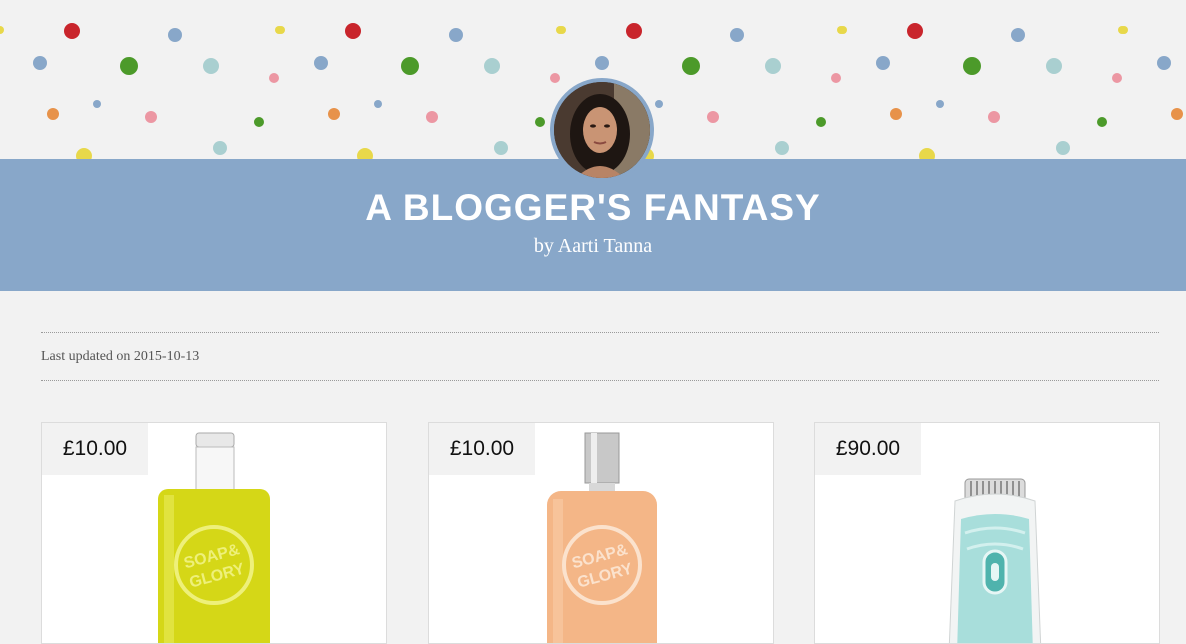 The image size is (1186, 644). I want to click on product-price: £90.00, so click(868, 449).